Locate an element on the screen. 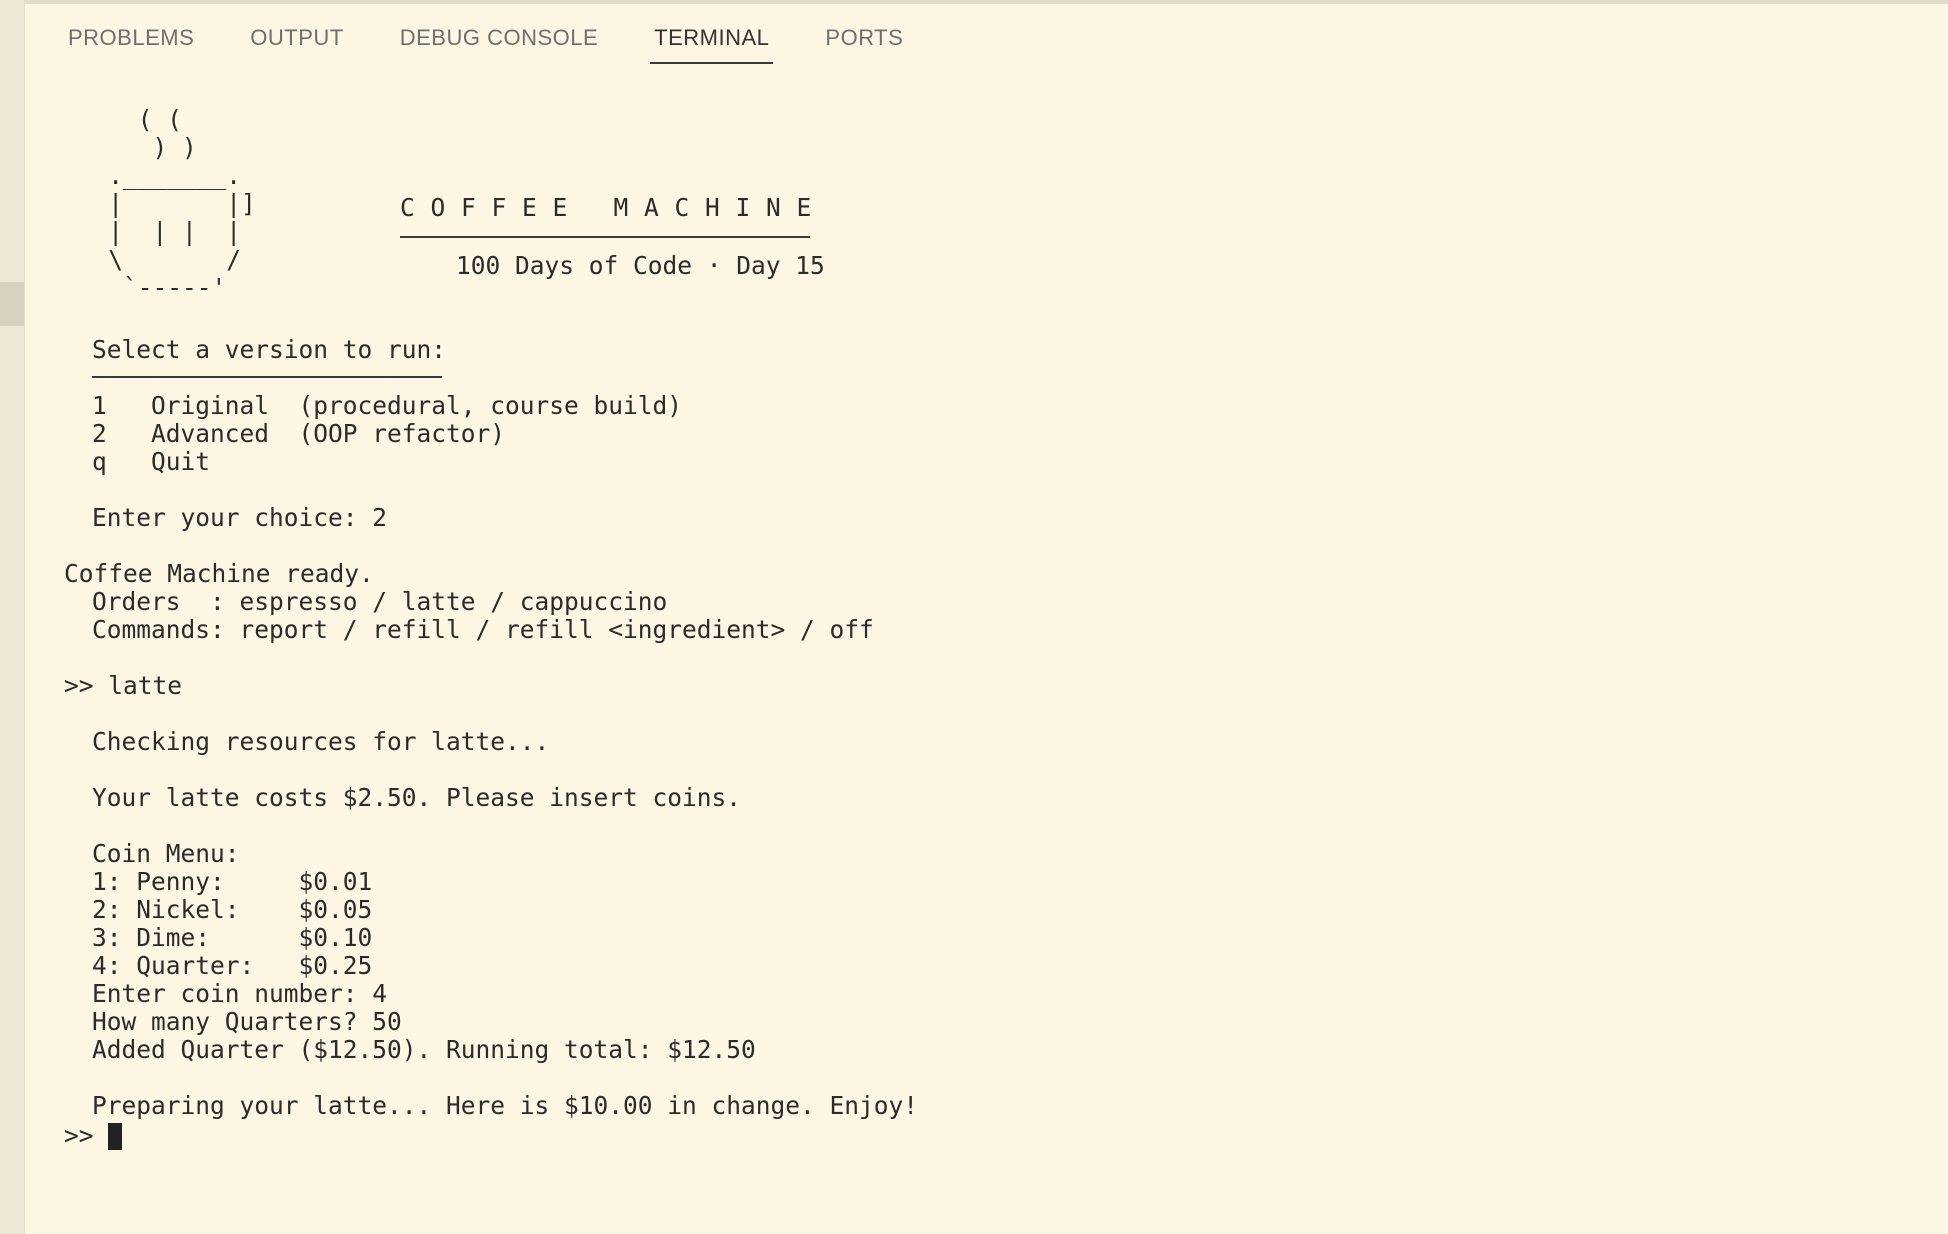  activity-gutter is located at coordinates (12, 617).